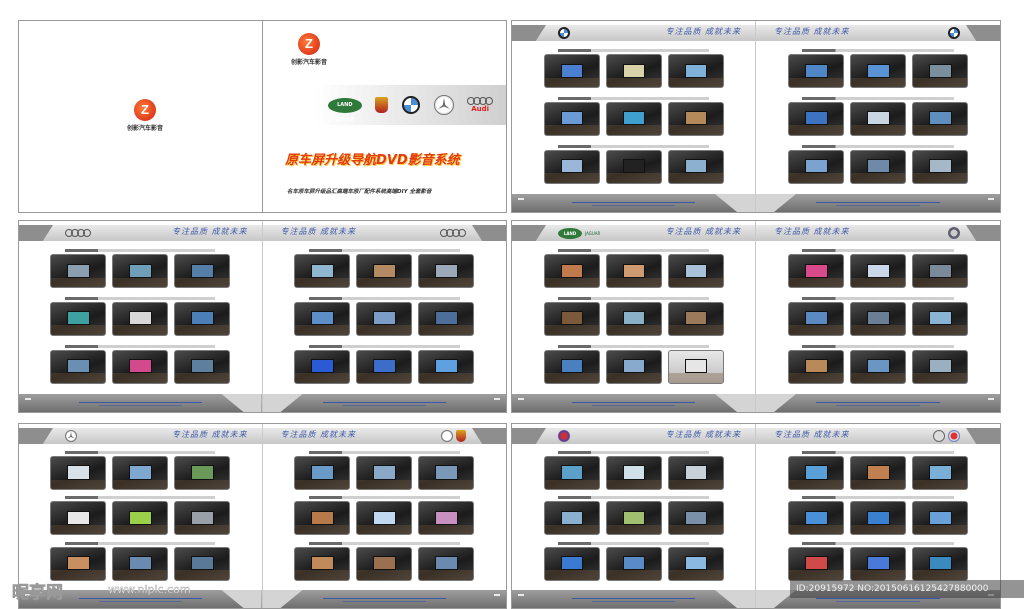  I want to click on cover-back-page: Z 创影汽车影音, so click(140, 116).